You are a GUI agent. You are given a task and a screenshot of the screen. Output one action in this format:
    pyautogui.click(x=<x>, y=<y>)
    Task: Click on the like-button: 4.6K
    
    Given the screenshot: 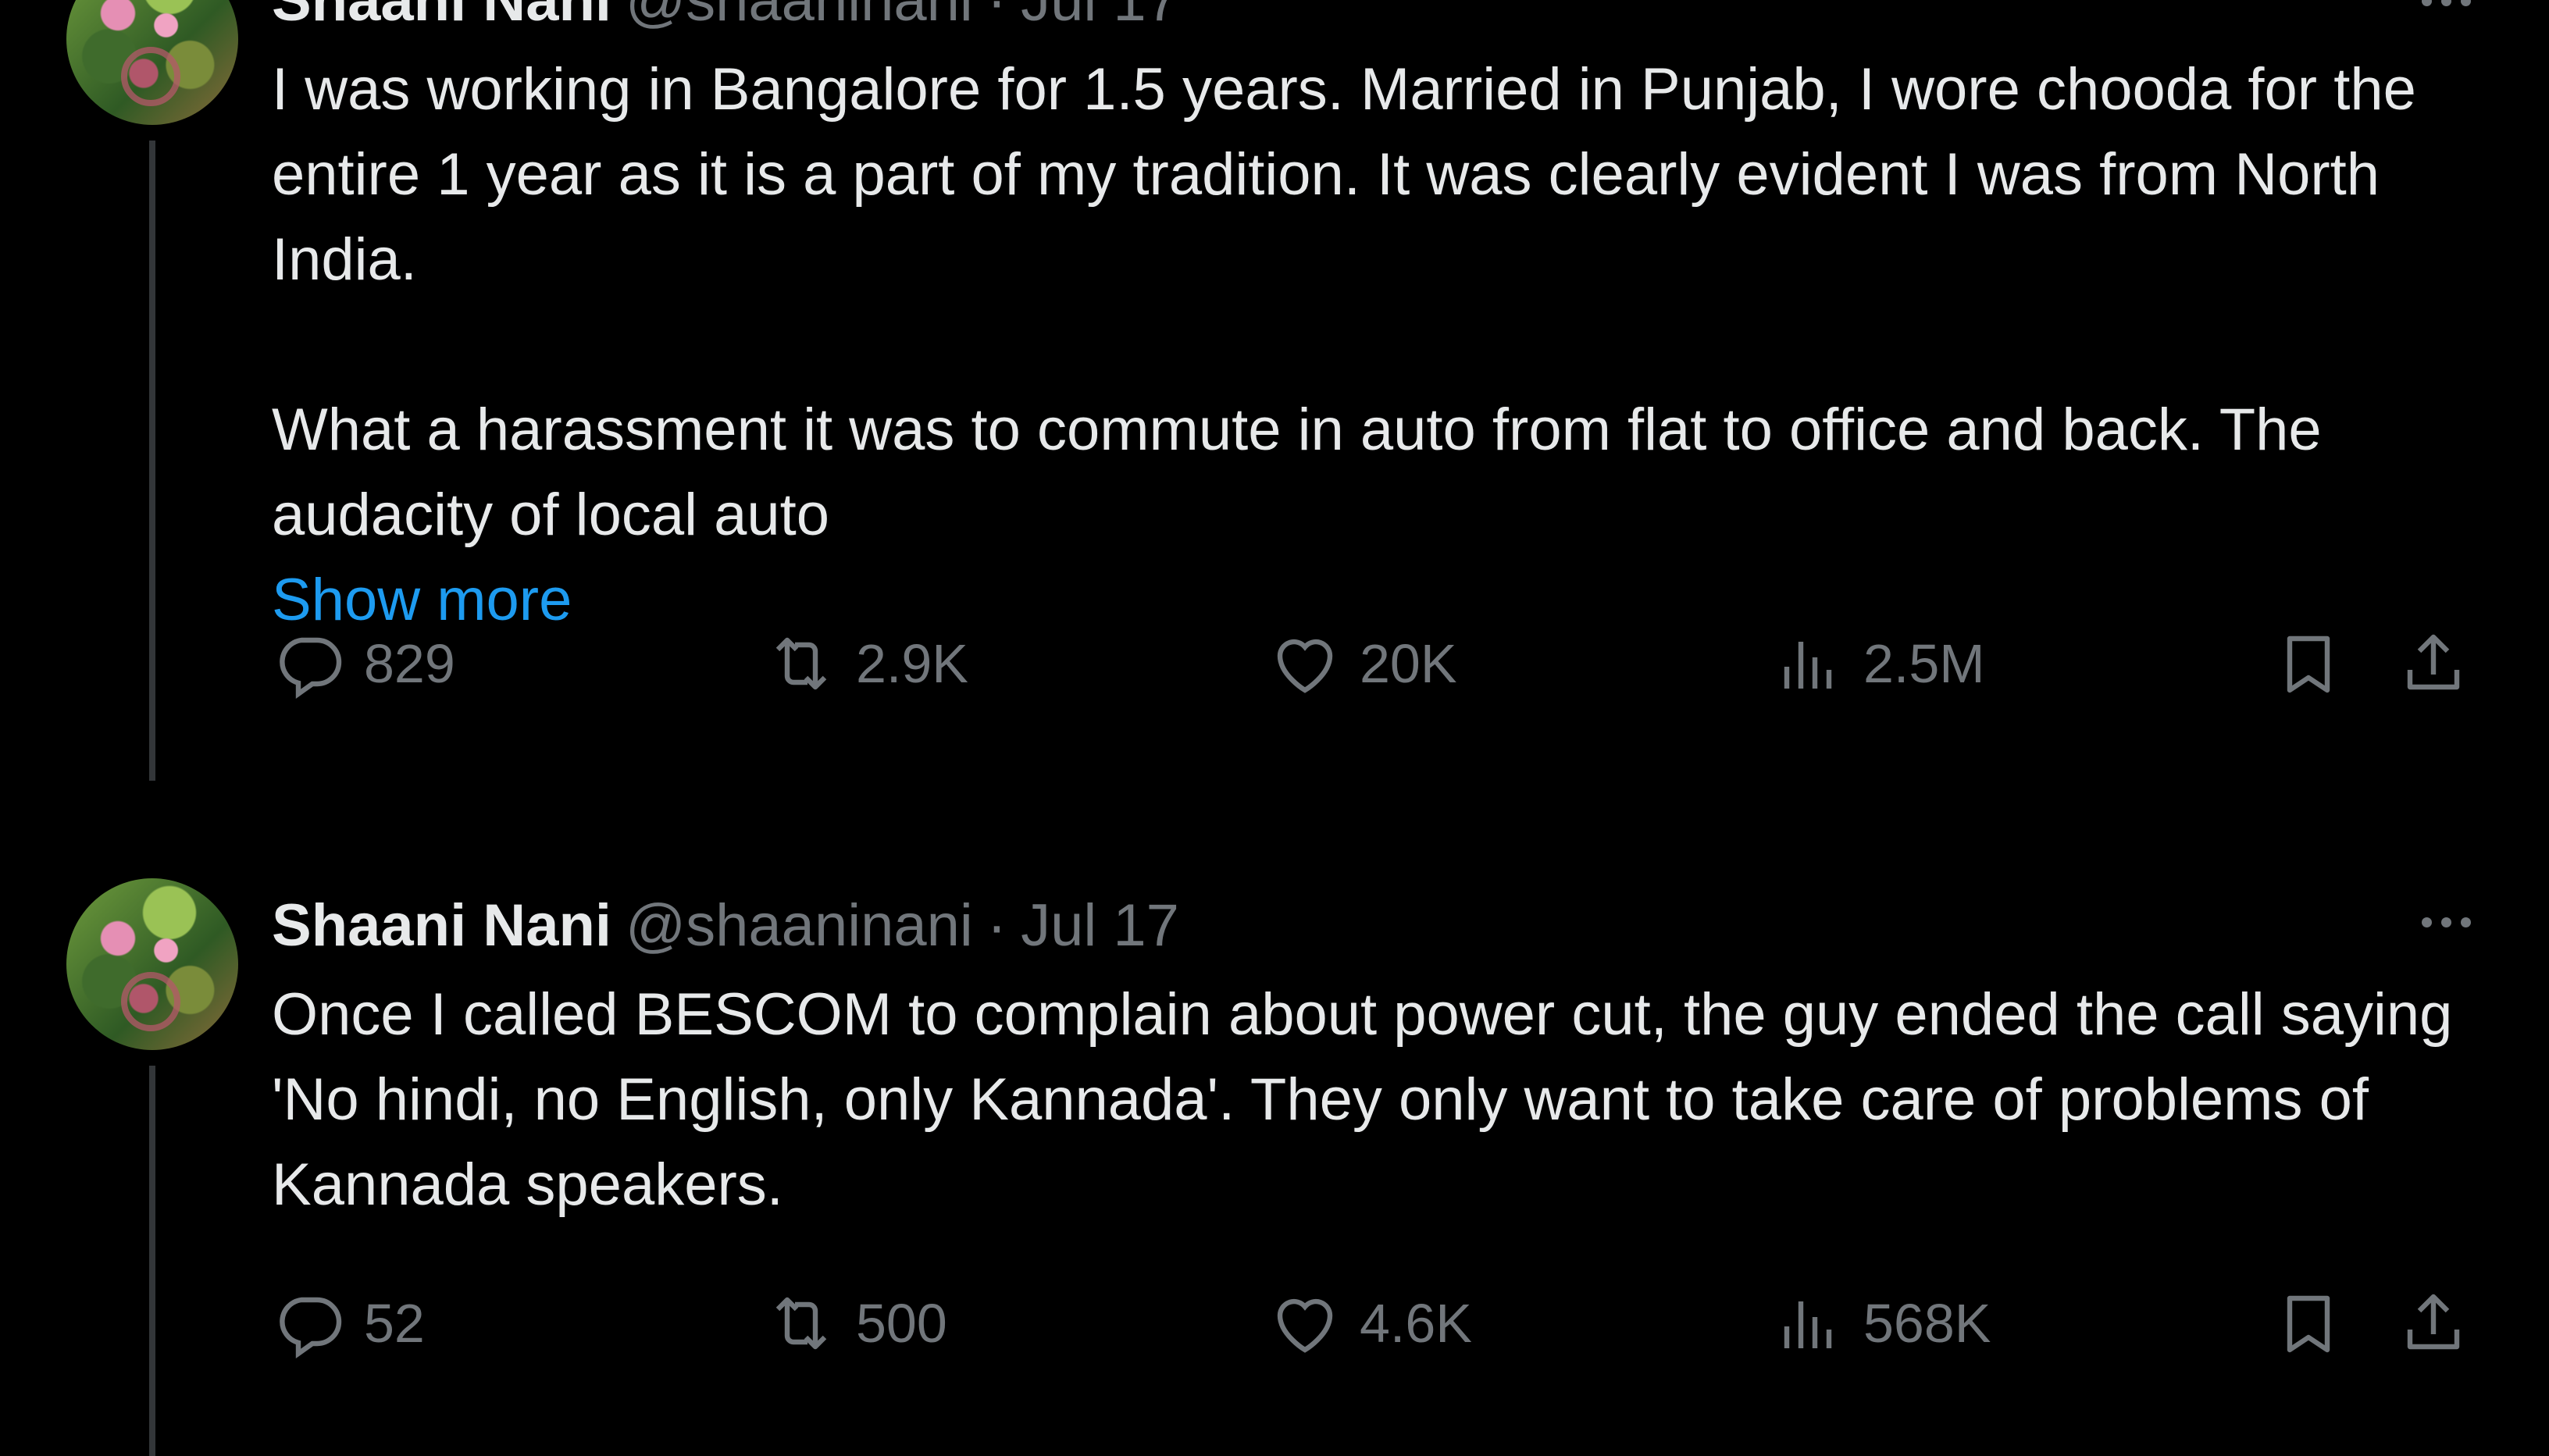 What is the action you would take?
    pyautogui.click(x=1369, y=1323)
    